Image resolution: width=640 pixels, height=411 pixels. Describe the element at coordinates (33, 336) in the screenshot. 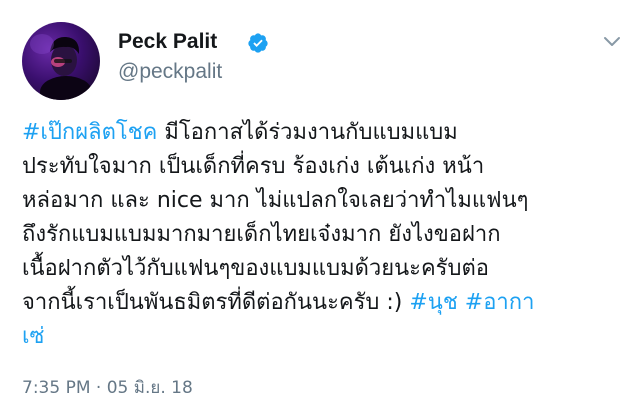

I see `hashtag-link: เซ่` at that location.